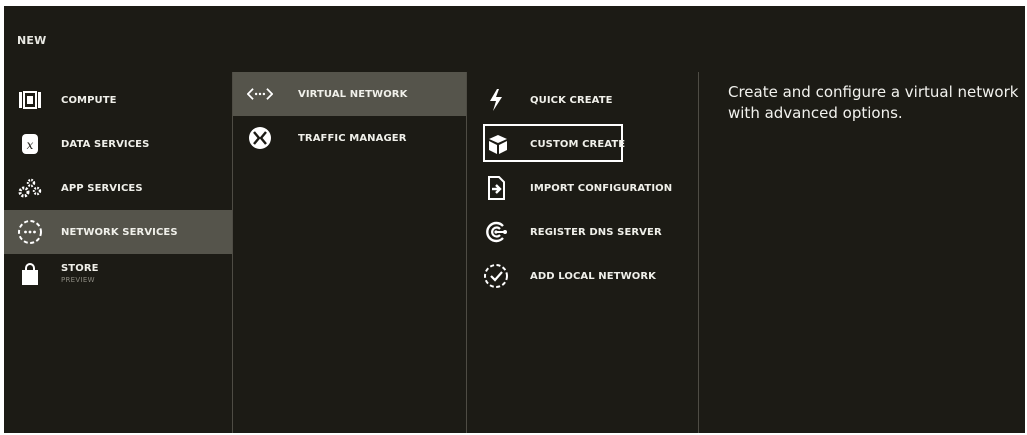 Image resolution: width=1027 pixels, height=435 pixels. What do you see at coordinates (571, 100) in the screenshot?
I see `action-label: QUICK CREATE` at bounding box center [571, 100].